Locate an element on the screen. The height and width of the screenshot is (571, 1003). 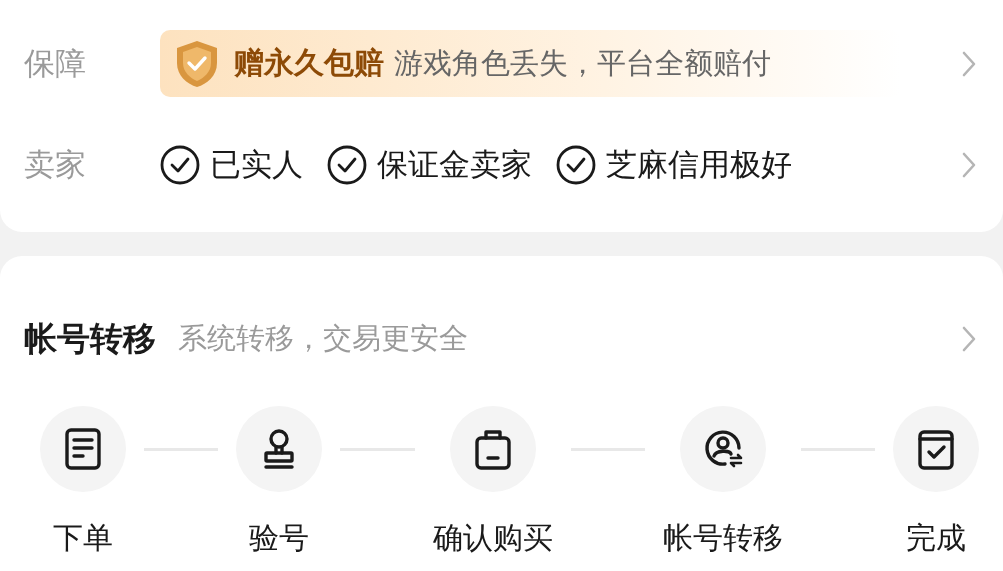
section-title: 帐号转移 is located at coordinates (90, 338).